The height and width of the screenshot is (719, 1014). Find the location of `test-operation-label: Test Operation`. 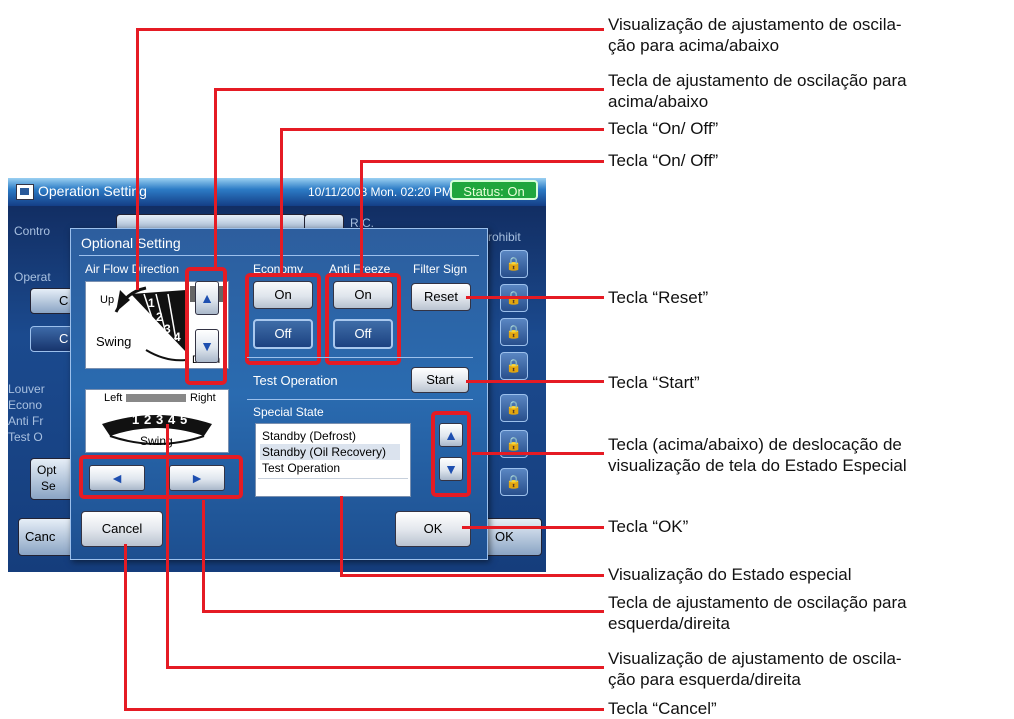

test-operation-label: Test Operation is located at coordinates (295, 380).